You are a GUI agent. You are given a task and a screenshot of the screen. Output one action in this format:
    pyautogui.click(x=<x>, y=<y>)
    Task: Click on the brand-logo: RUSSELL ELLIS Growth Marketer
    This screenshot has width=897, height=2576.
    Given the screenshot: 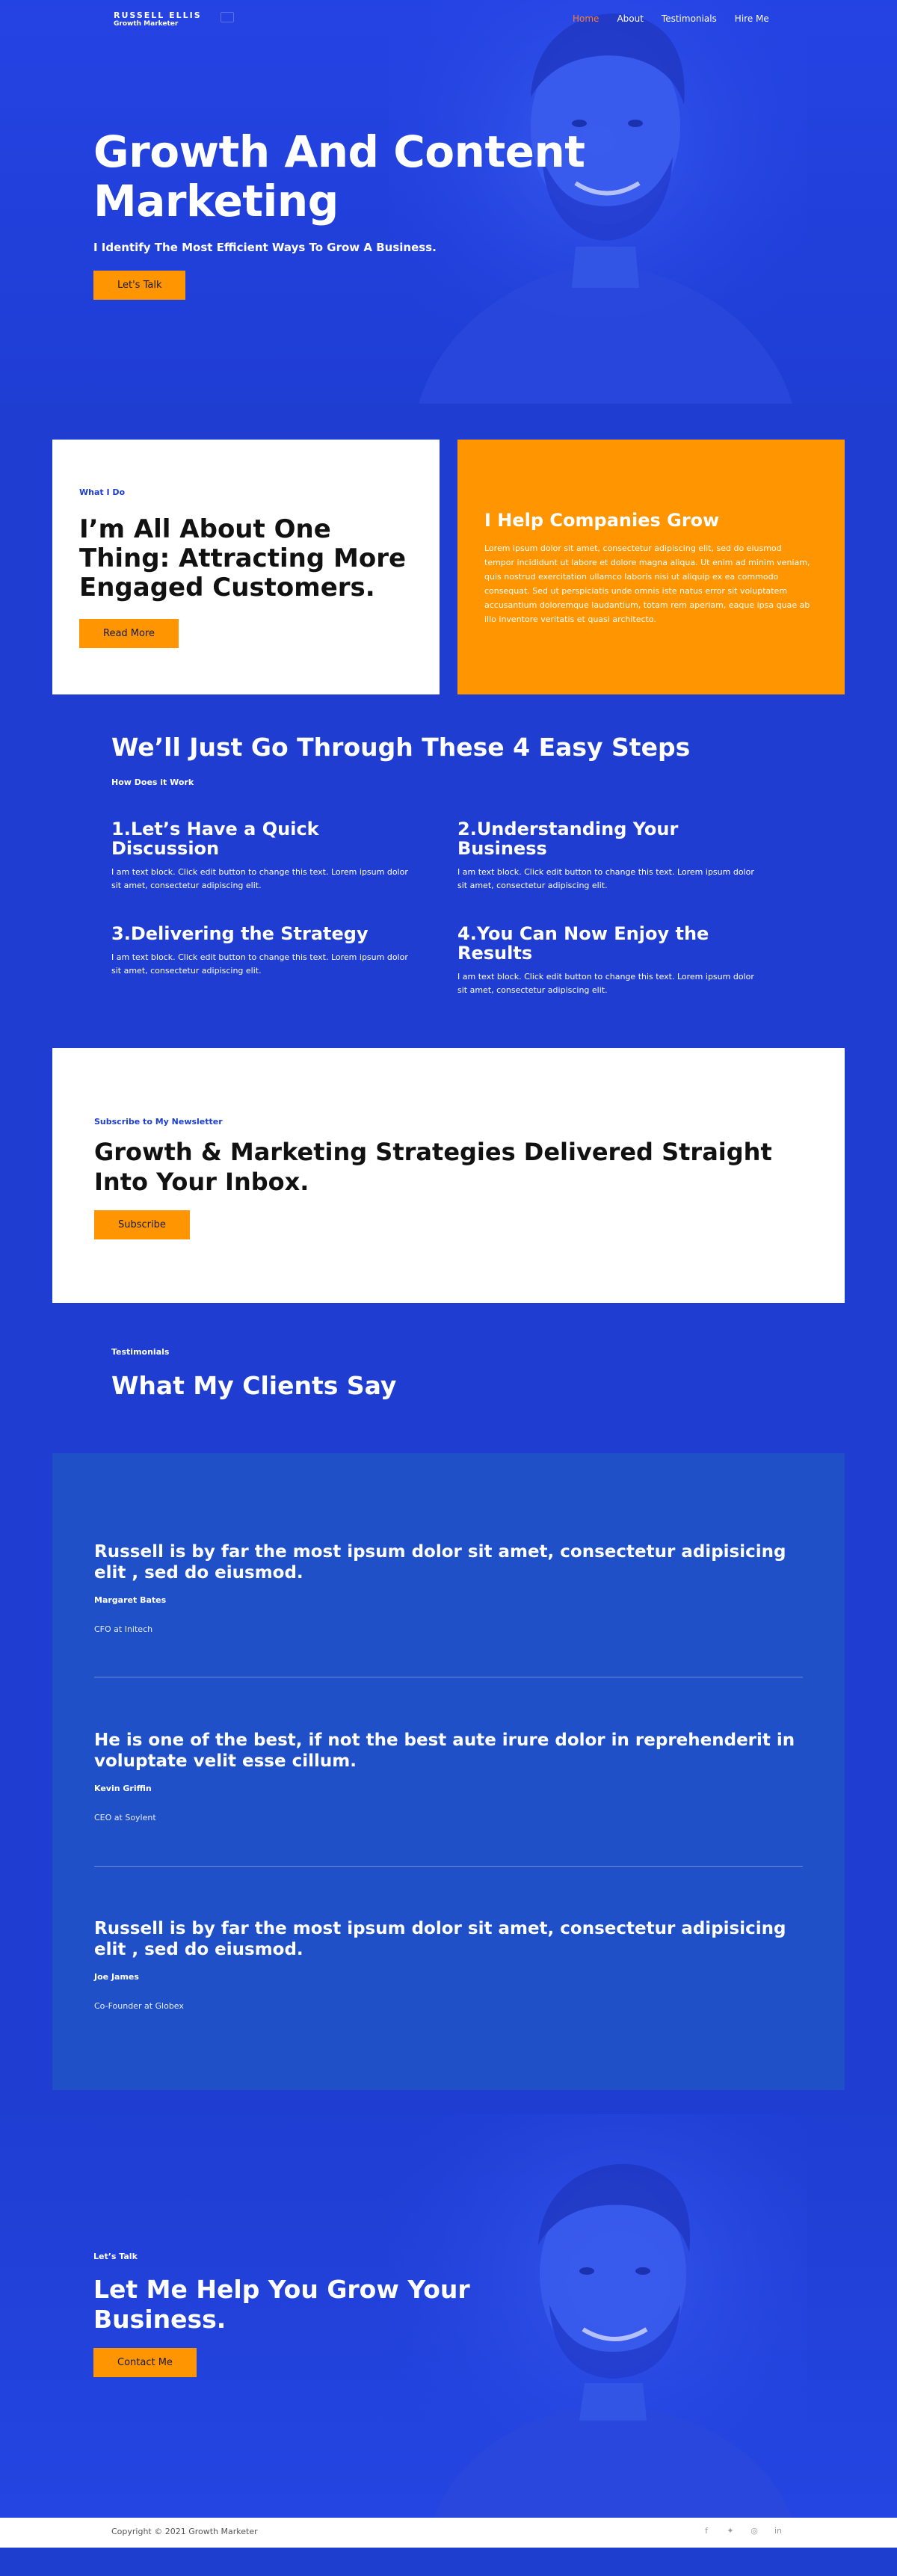 What is the action you would take?
    pyautogui.click(x=158, y=19)
    